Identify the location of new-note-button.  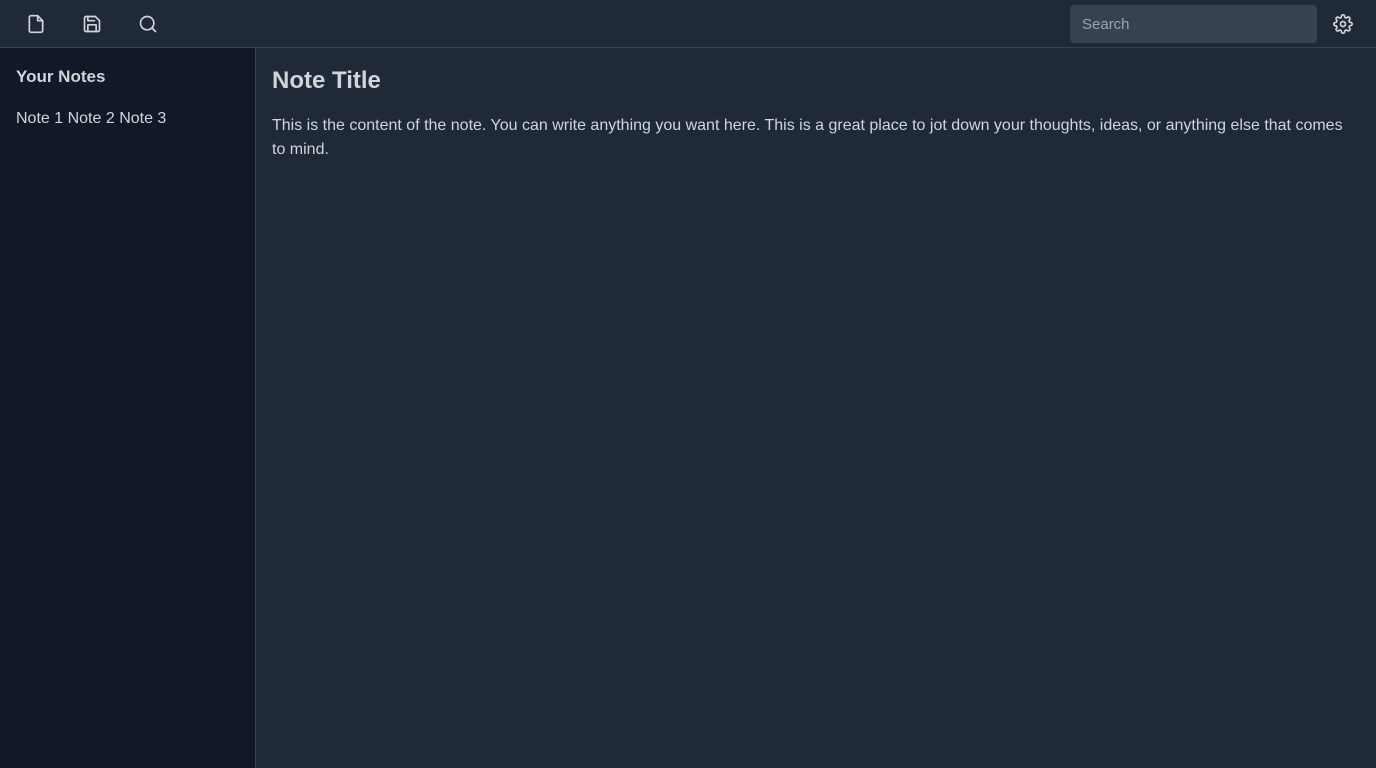
(36, 24).